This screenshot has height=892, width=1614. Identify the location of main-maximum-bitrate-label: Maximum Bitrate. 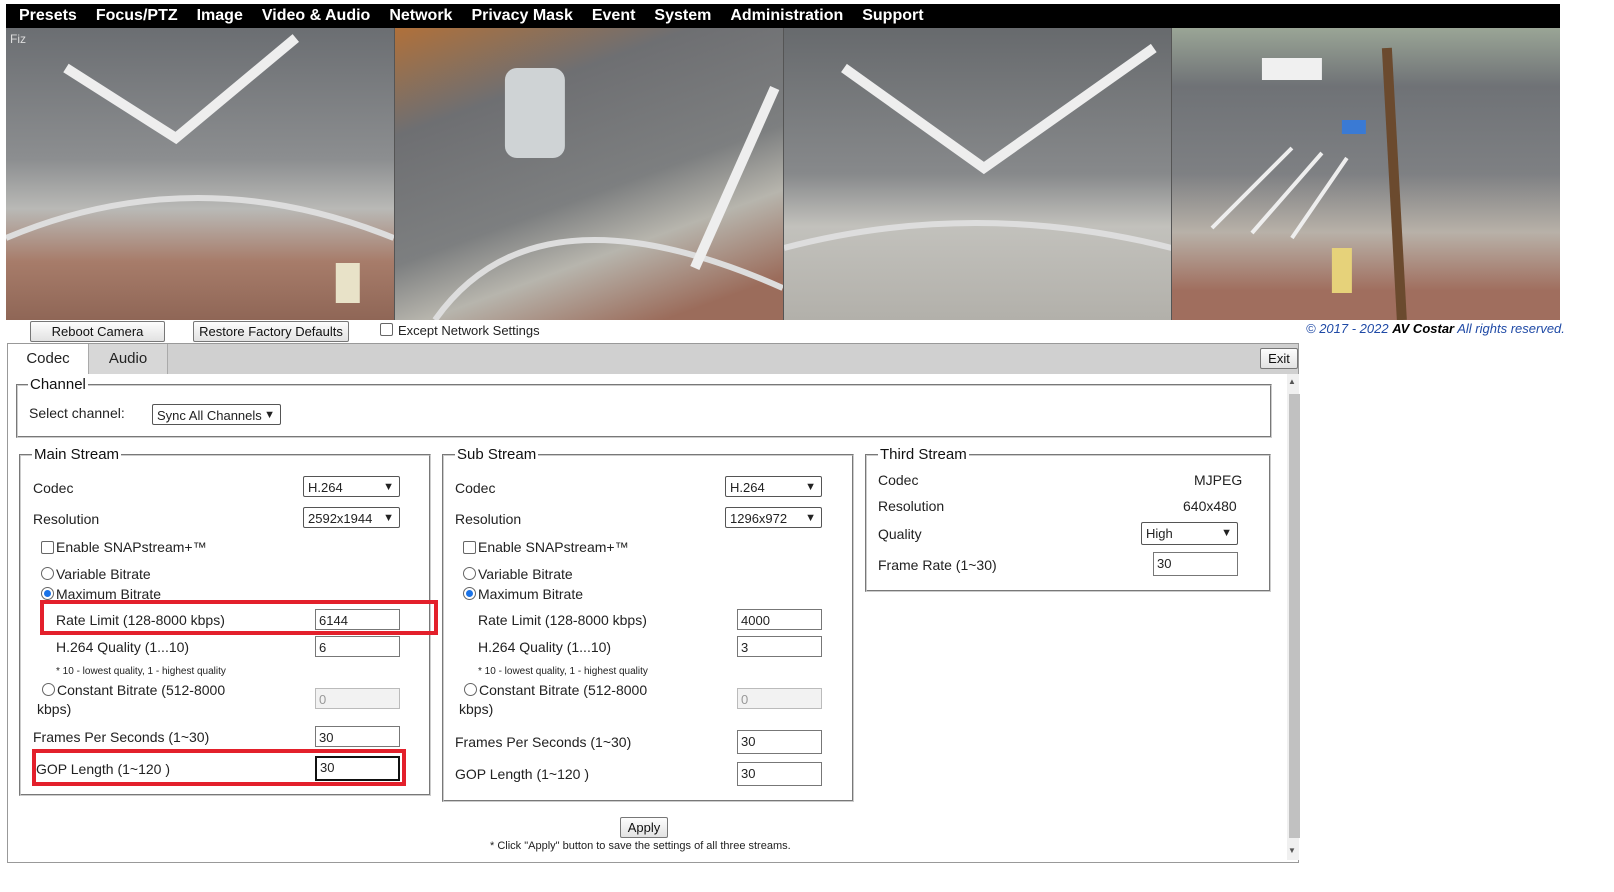
(109, 594).